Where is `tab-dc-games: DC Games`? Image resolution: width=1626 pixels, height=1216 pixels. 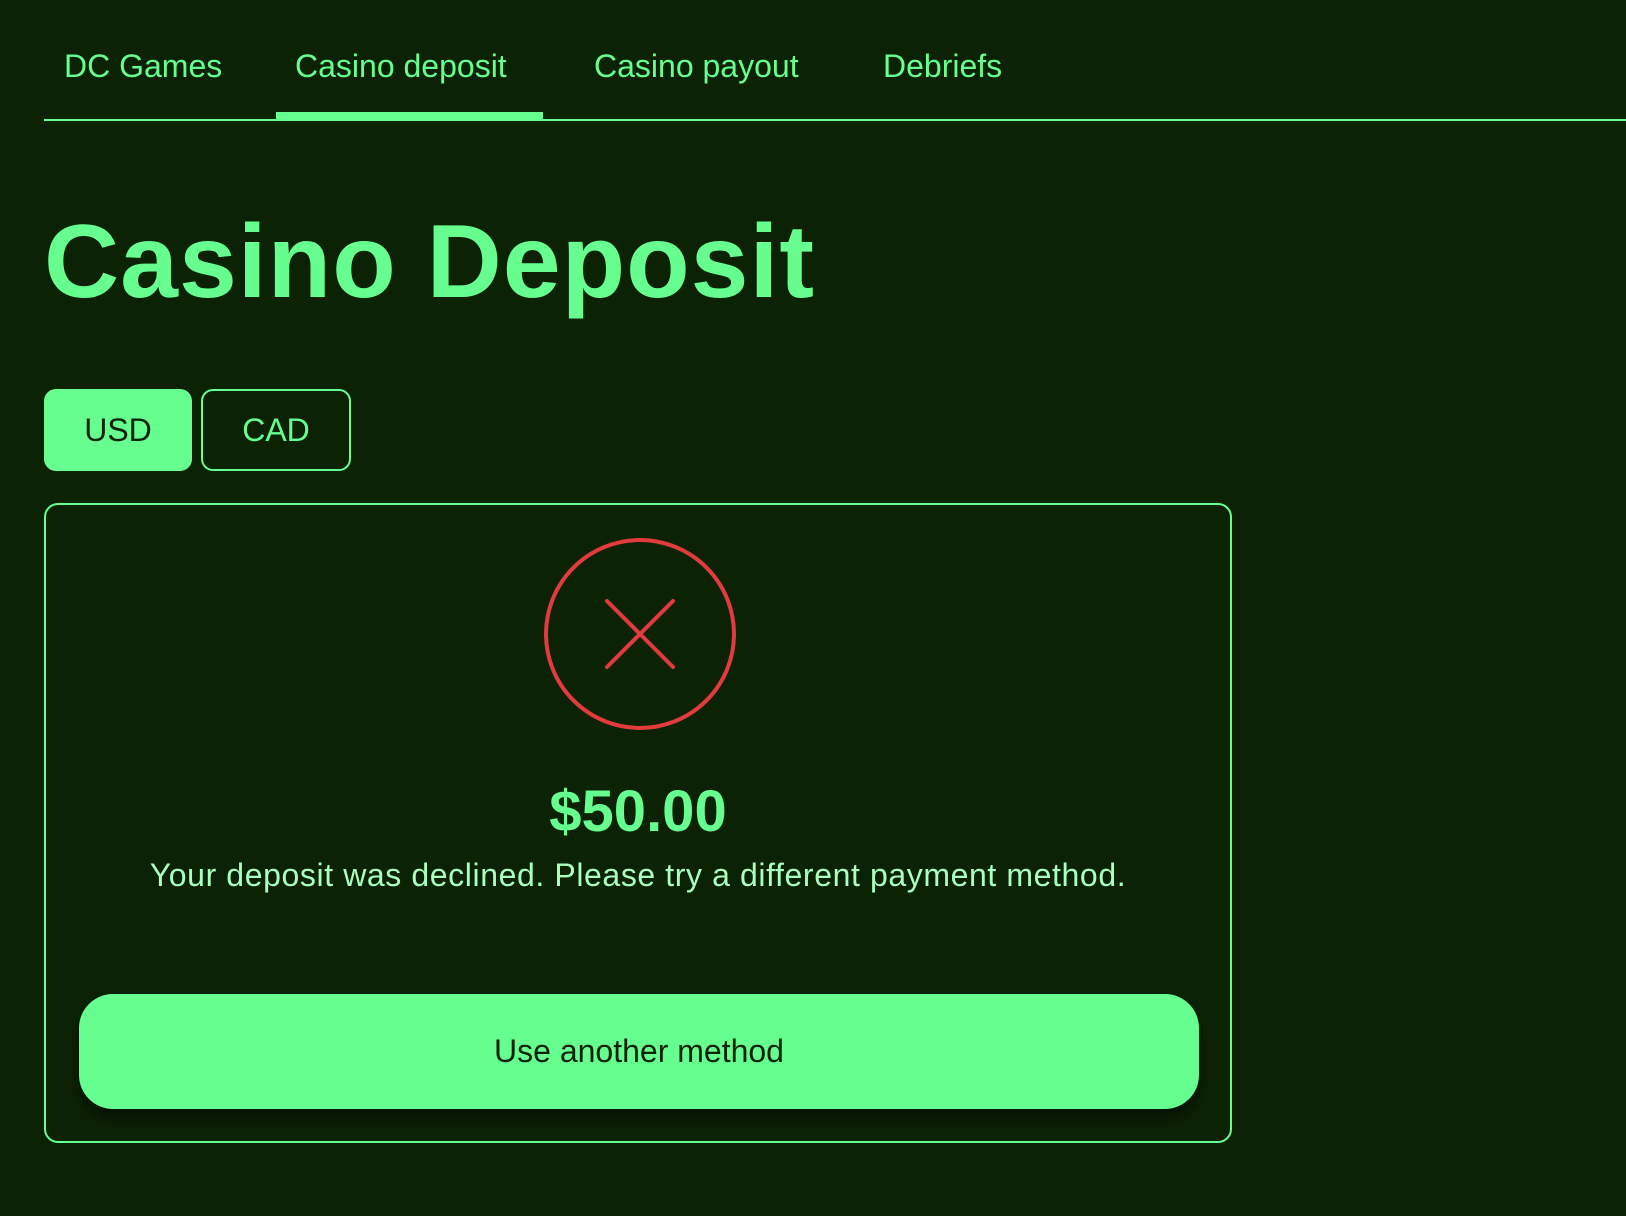
tab-dc-games: DC Games is located at coordinates (143, 66).